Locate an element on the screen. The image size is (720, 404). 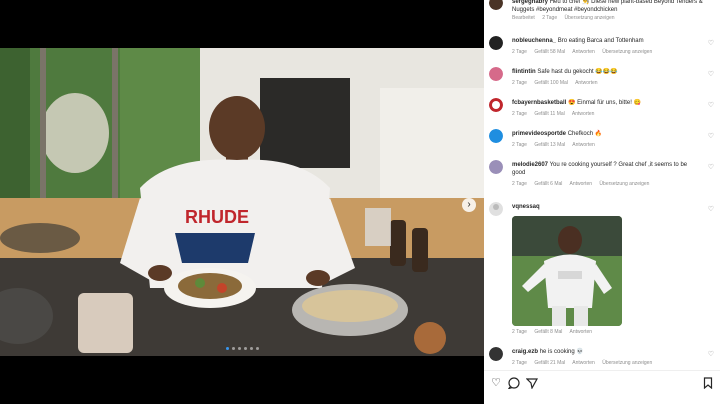
comment-username: fcbayernbasketball is located at coordinates (539, 103).